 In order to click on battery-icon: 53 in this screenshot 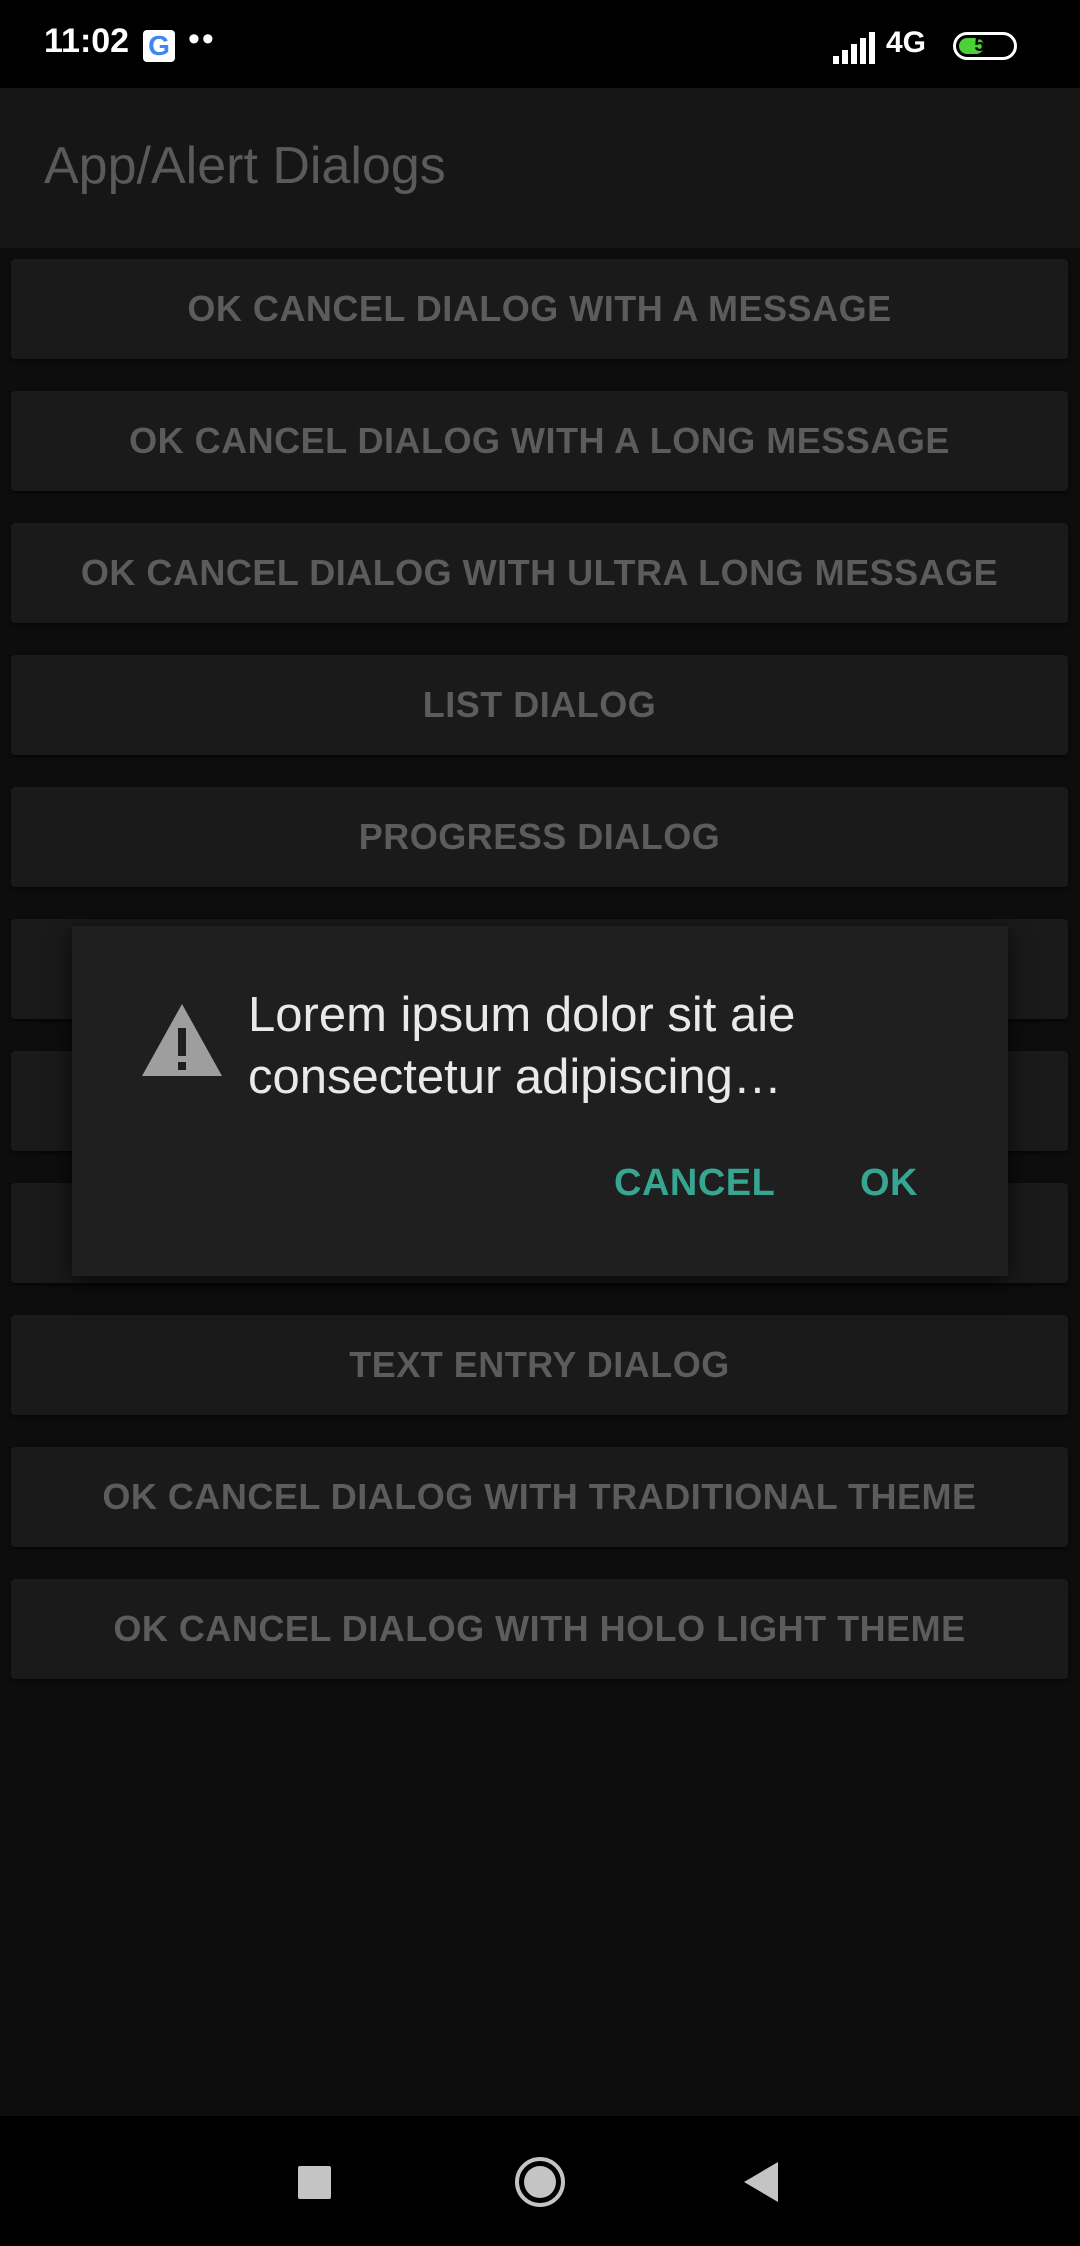, I will do `click(985, 46)`.